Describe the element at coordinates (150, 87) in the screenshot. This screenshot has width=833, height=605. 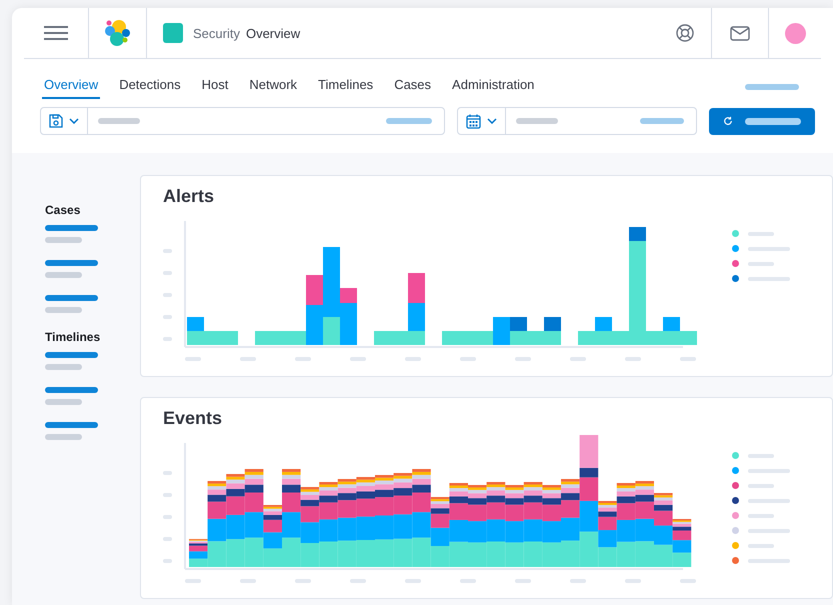
I see `nav-tab: Detections` at that location.